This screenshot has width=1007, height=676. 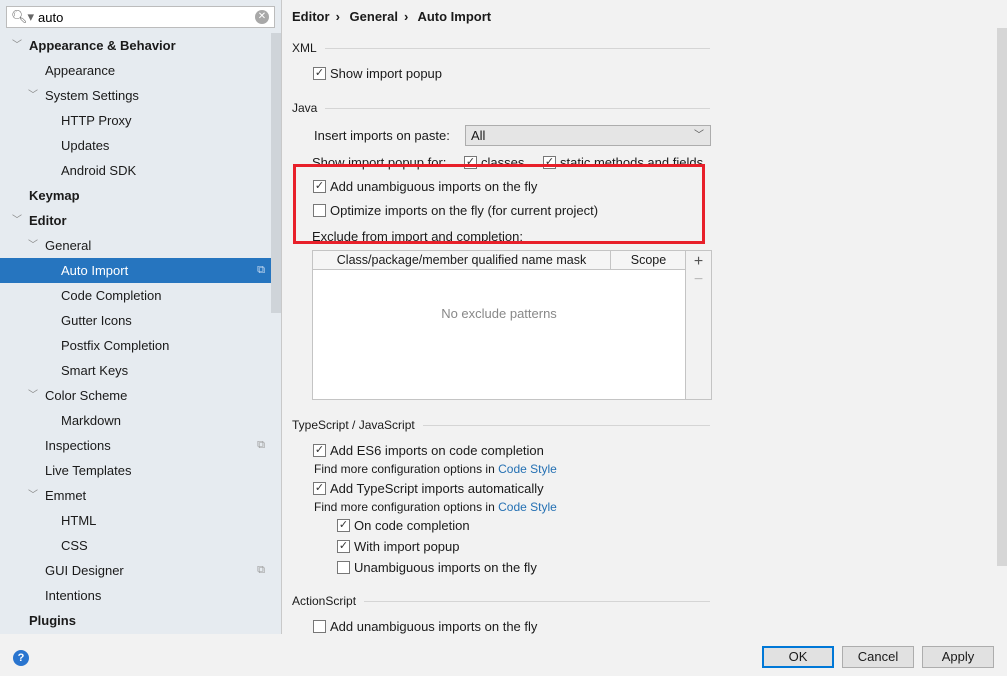 I want to click on tree-item-gutter-icons: Gutter Icons, so click(x=135, y=320).